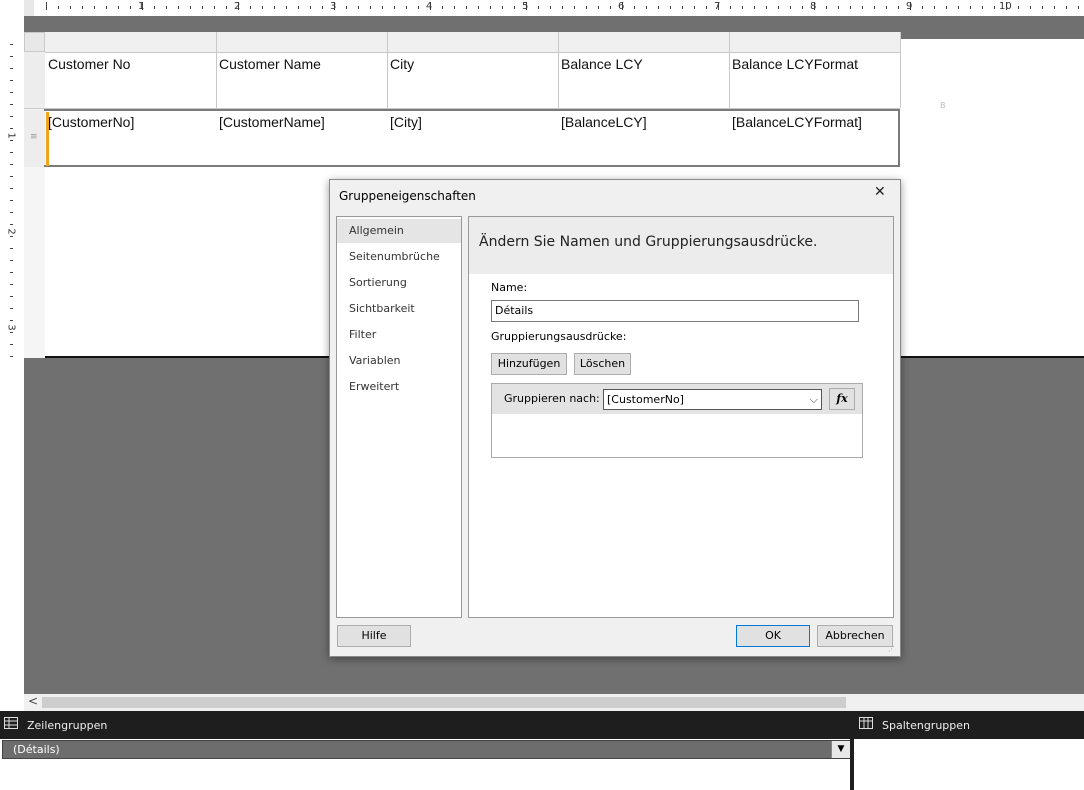 The height and width of the screenshot is (790, 1084). Describe the element at coordinates (926, 725) in the screenshot. I see `column-groups-title: Spaltengruppen` at that location.